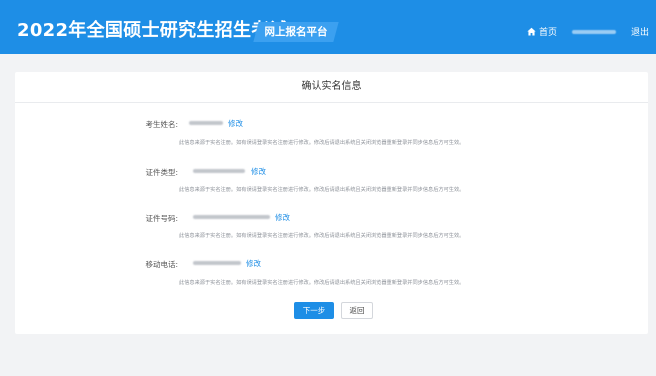 This screenshot has height=376, width=656. I want to click on name-value-redacted, so click(206, 123).